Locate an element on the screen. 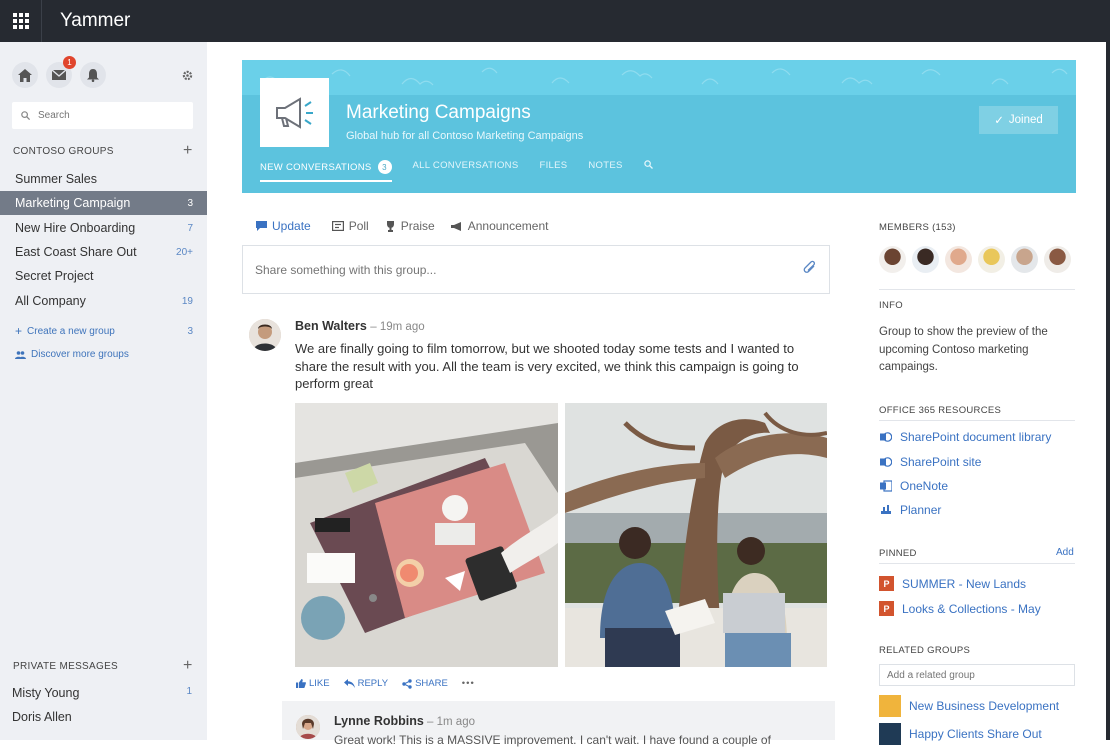 The height and width of the screenshot is (747, 1110). related-group-input is located at coordinates (977, 675).